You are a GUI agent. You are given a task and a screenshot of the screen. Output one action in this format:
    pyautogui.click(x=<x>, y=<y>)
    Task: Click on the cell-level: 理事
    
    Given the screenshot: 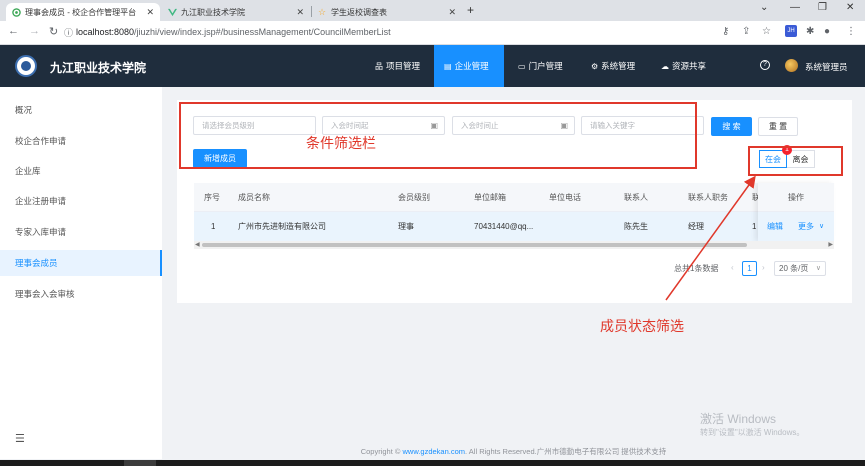 What is the action you would take?
    pyautogui.click(x=406, y=226)
    